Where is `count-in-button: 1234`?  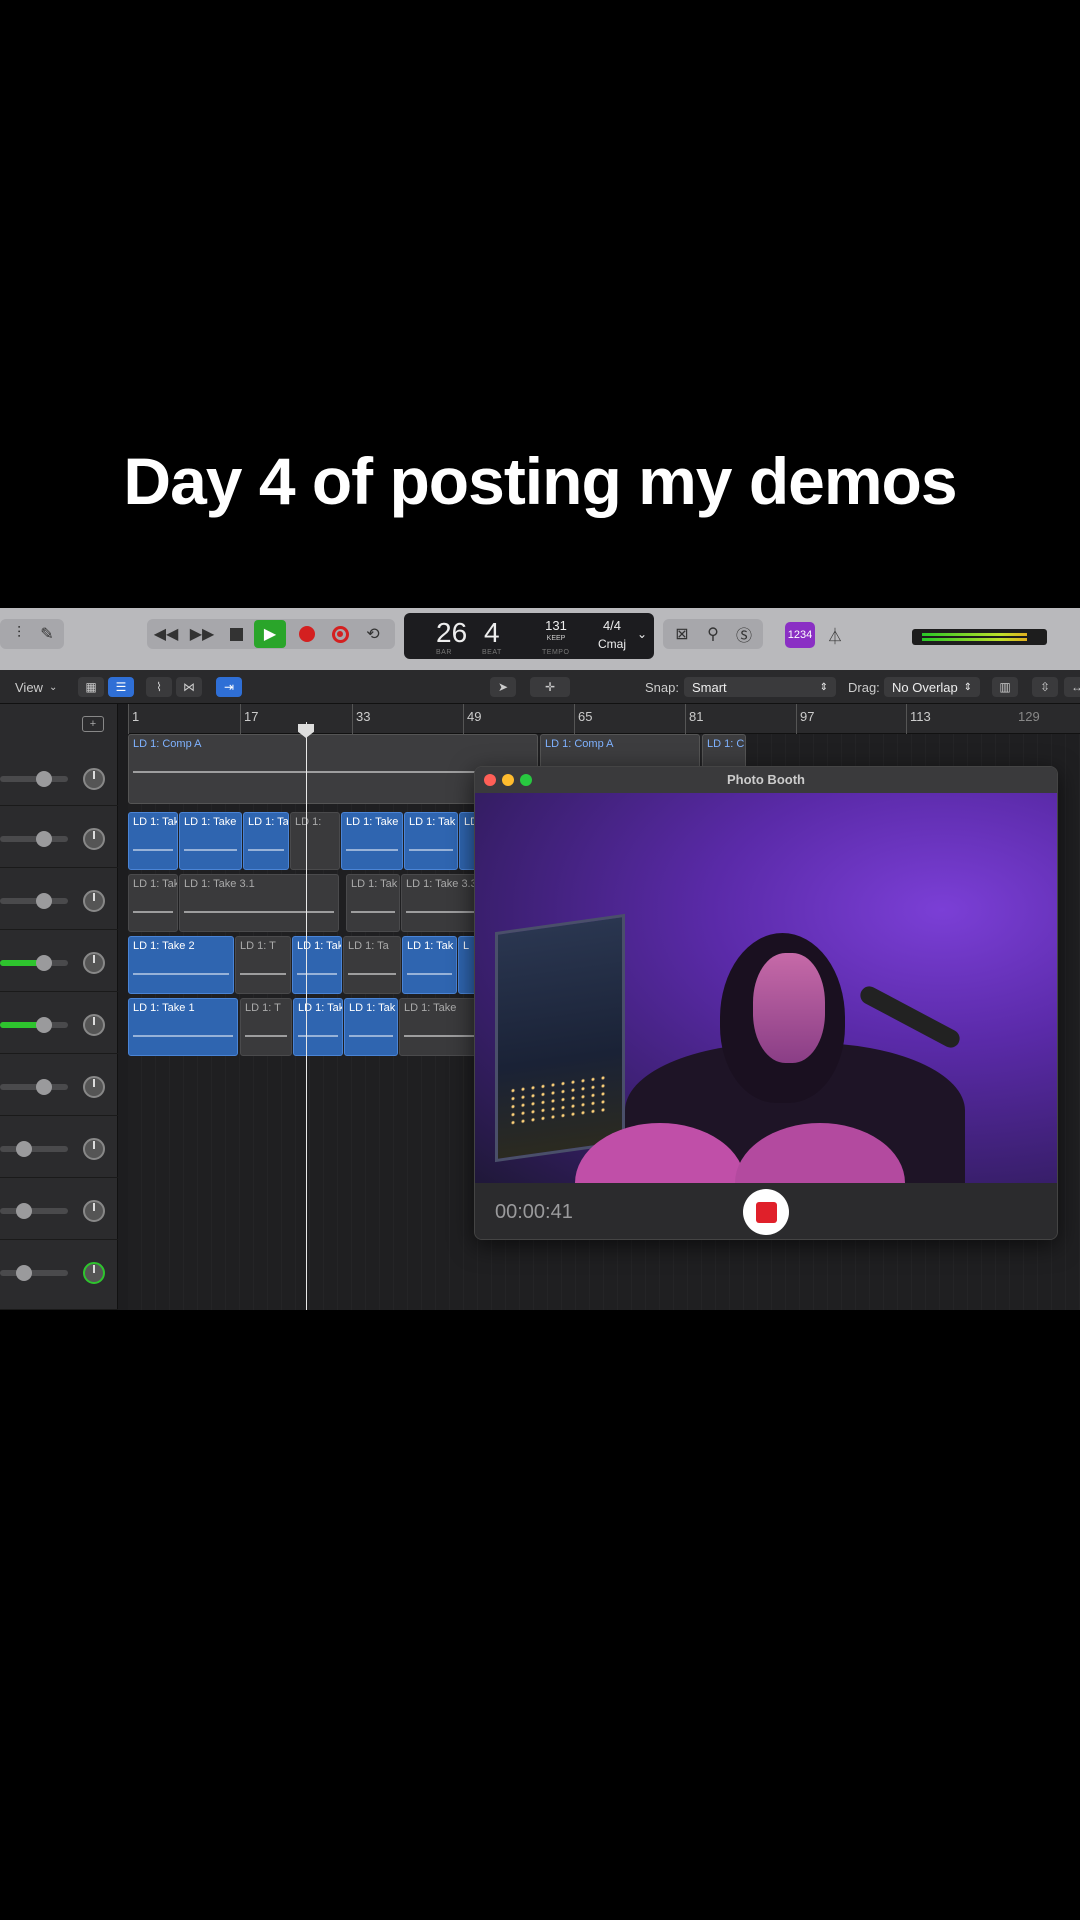
count-in-button: 1234 is located at coordinates (800, 635).